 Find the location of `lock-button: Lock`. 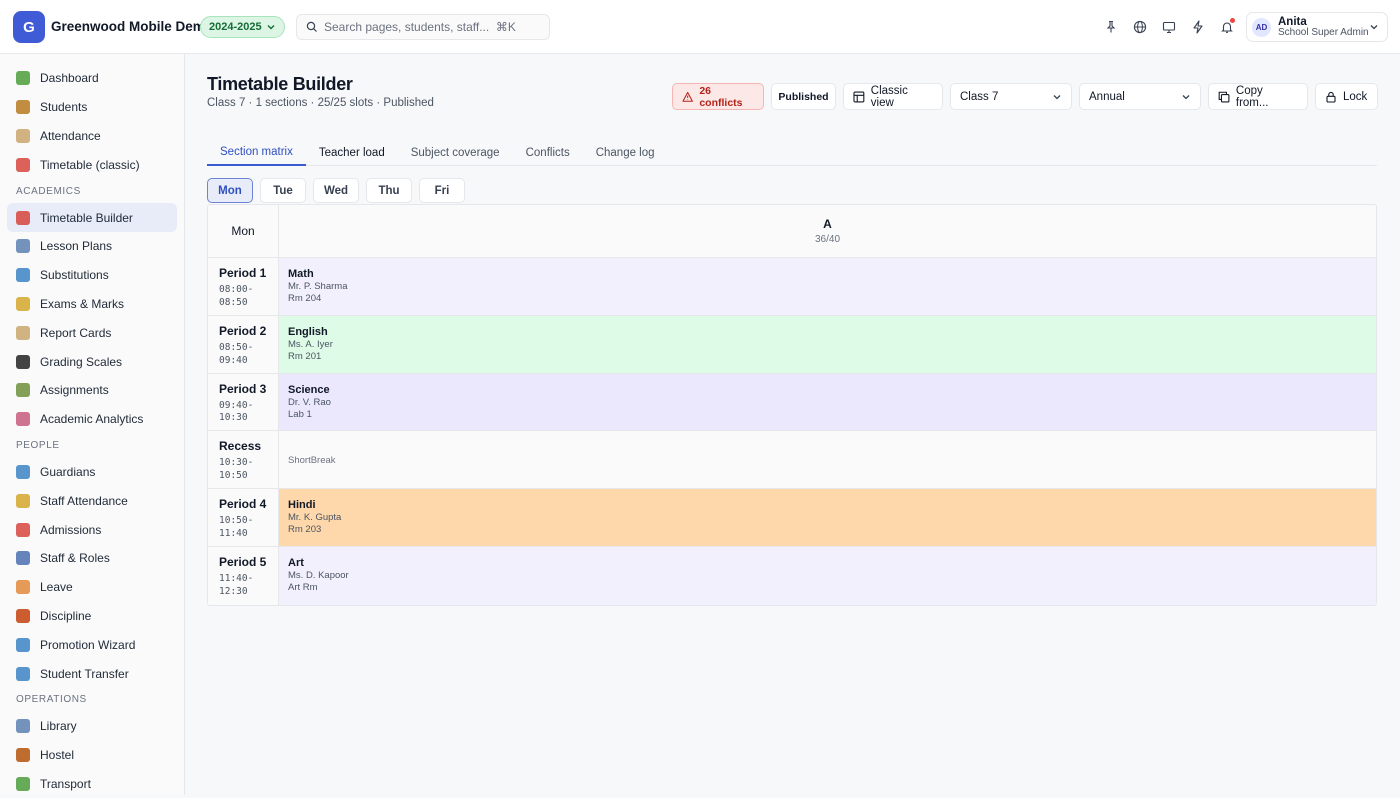

lock-button: Lock is located at coordinates (1346, 96).